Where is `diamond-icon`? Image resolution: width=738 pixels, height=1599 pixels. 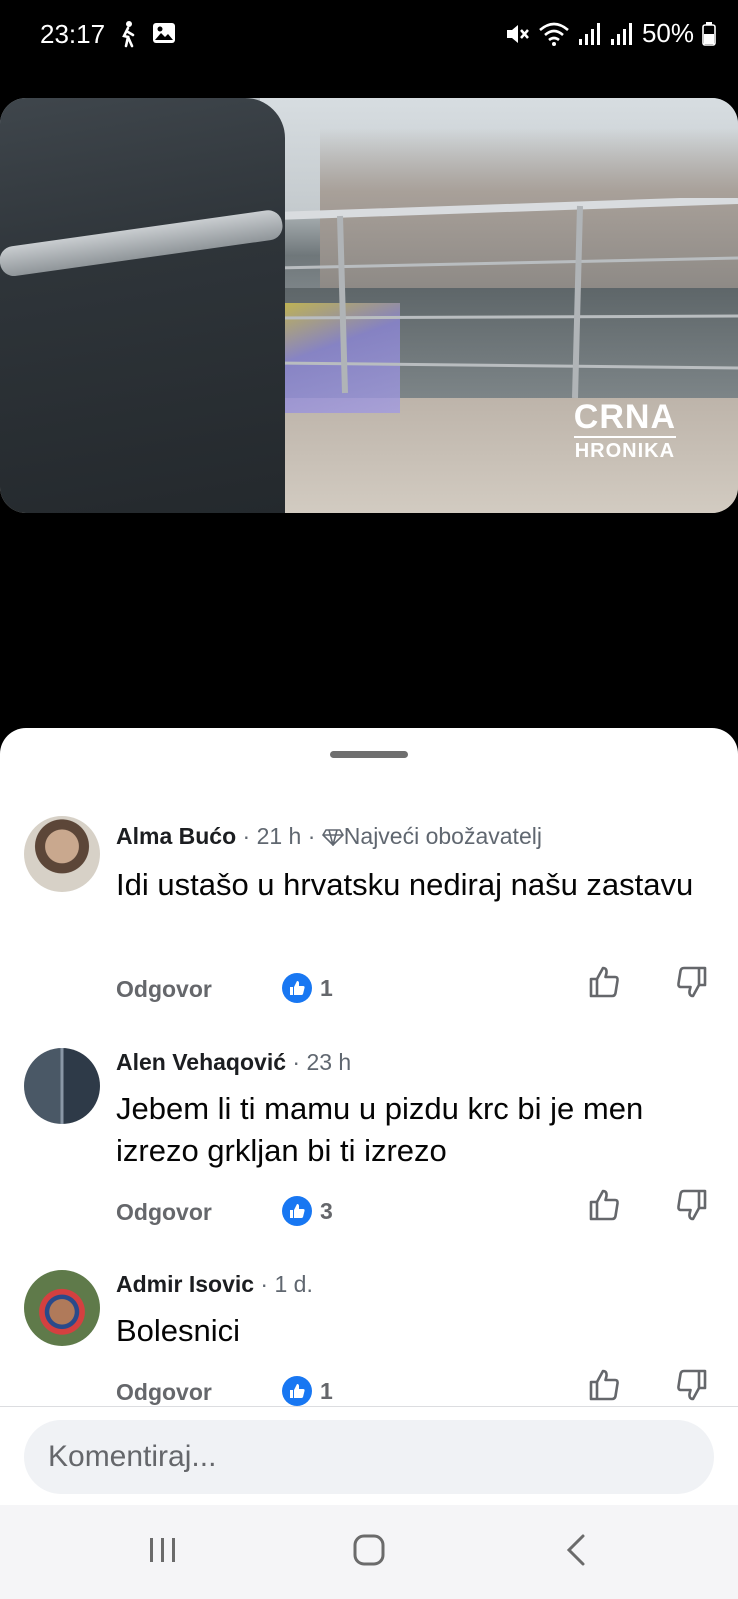 diamond-icon is located at coordinates (332, 836).